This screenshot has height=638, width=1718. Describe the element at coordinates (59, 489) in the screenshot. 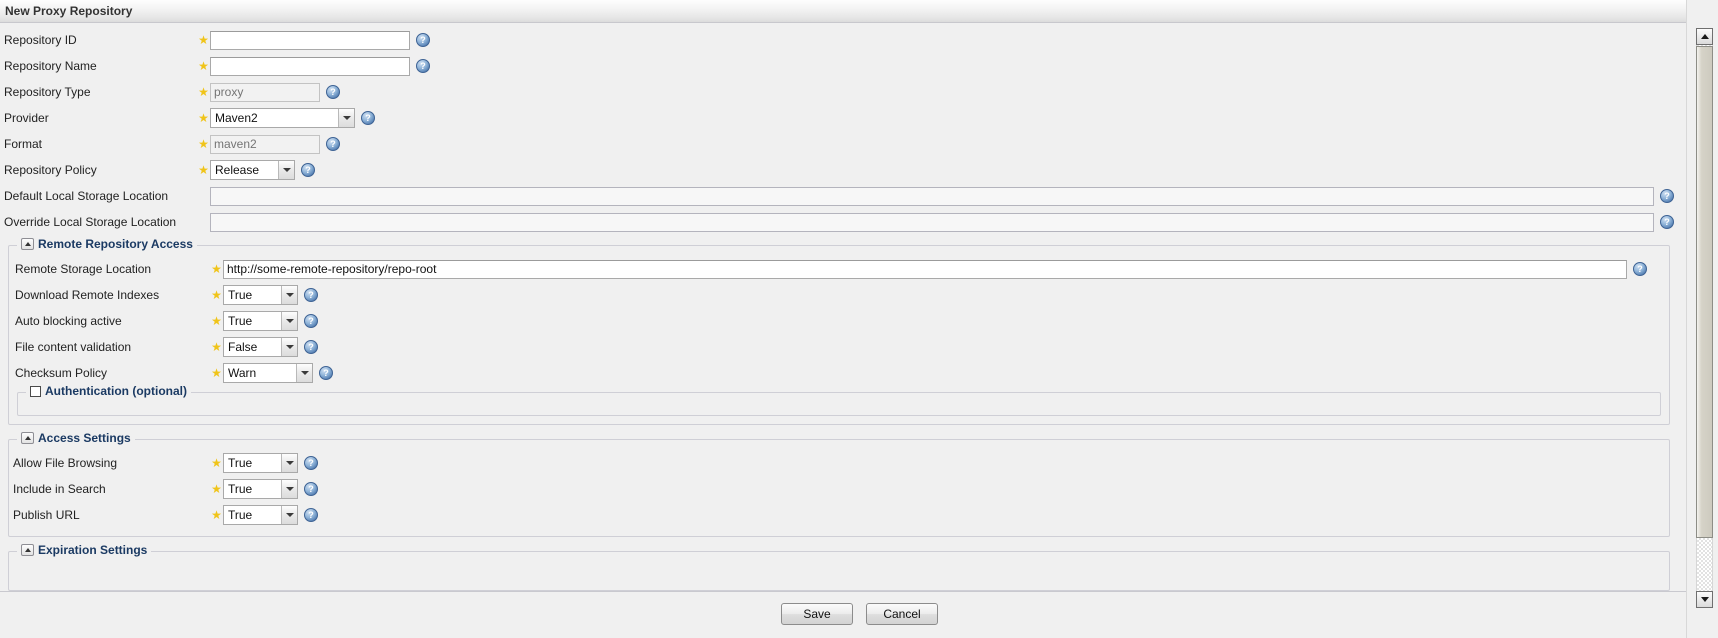

I see `field-label-include-in-search: Include in Search` at that location.